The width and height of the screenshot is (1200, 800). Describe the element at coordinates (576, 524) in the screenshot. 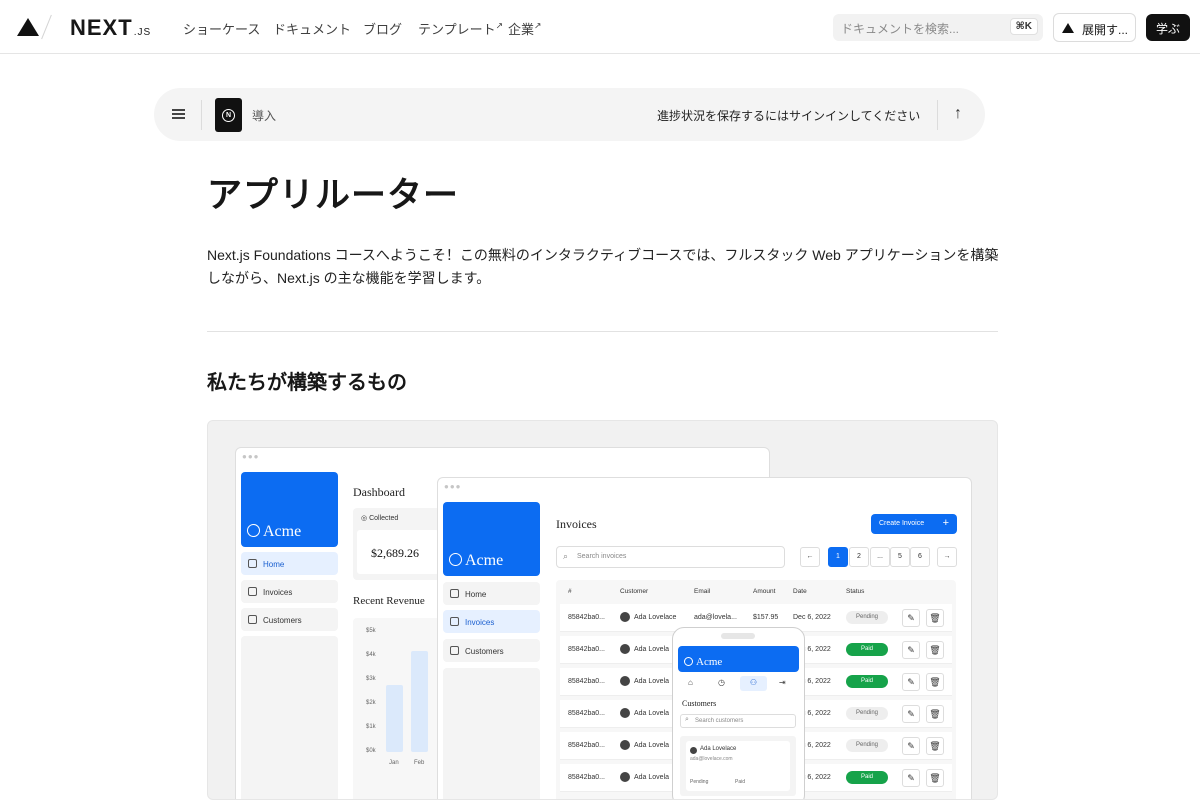

I see `invoices-title: Invoices` at that location.